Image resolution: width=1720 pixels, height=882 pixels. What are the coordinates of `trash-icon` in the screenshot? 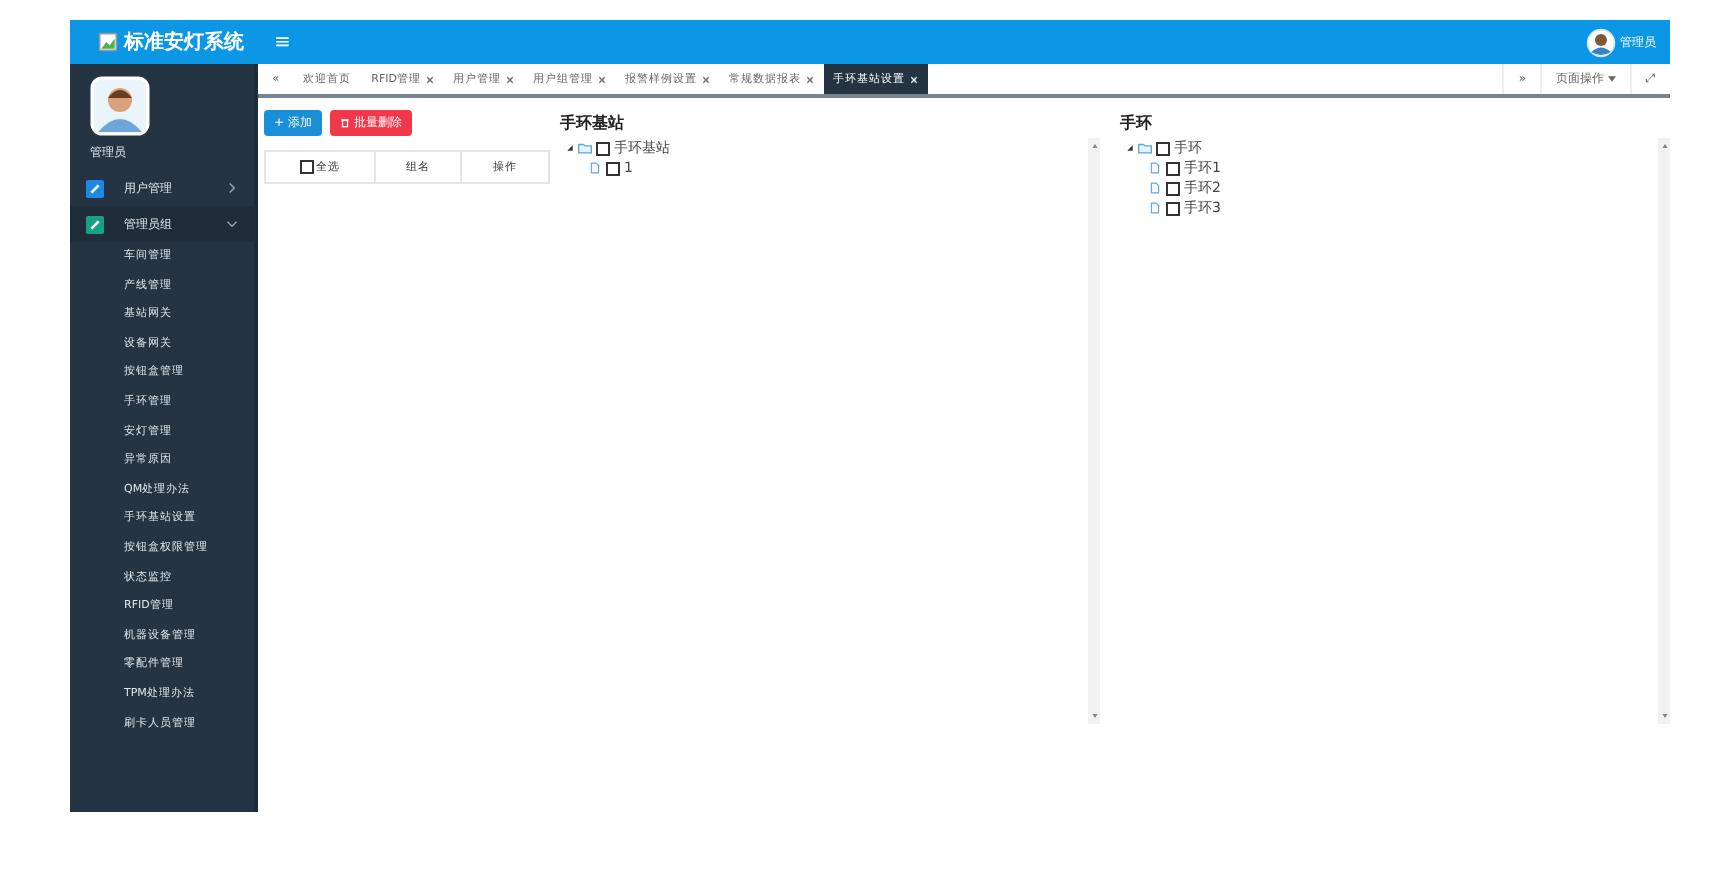 It's located at (344, 123).